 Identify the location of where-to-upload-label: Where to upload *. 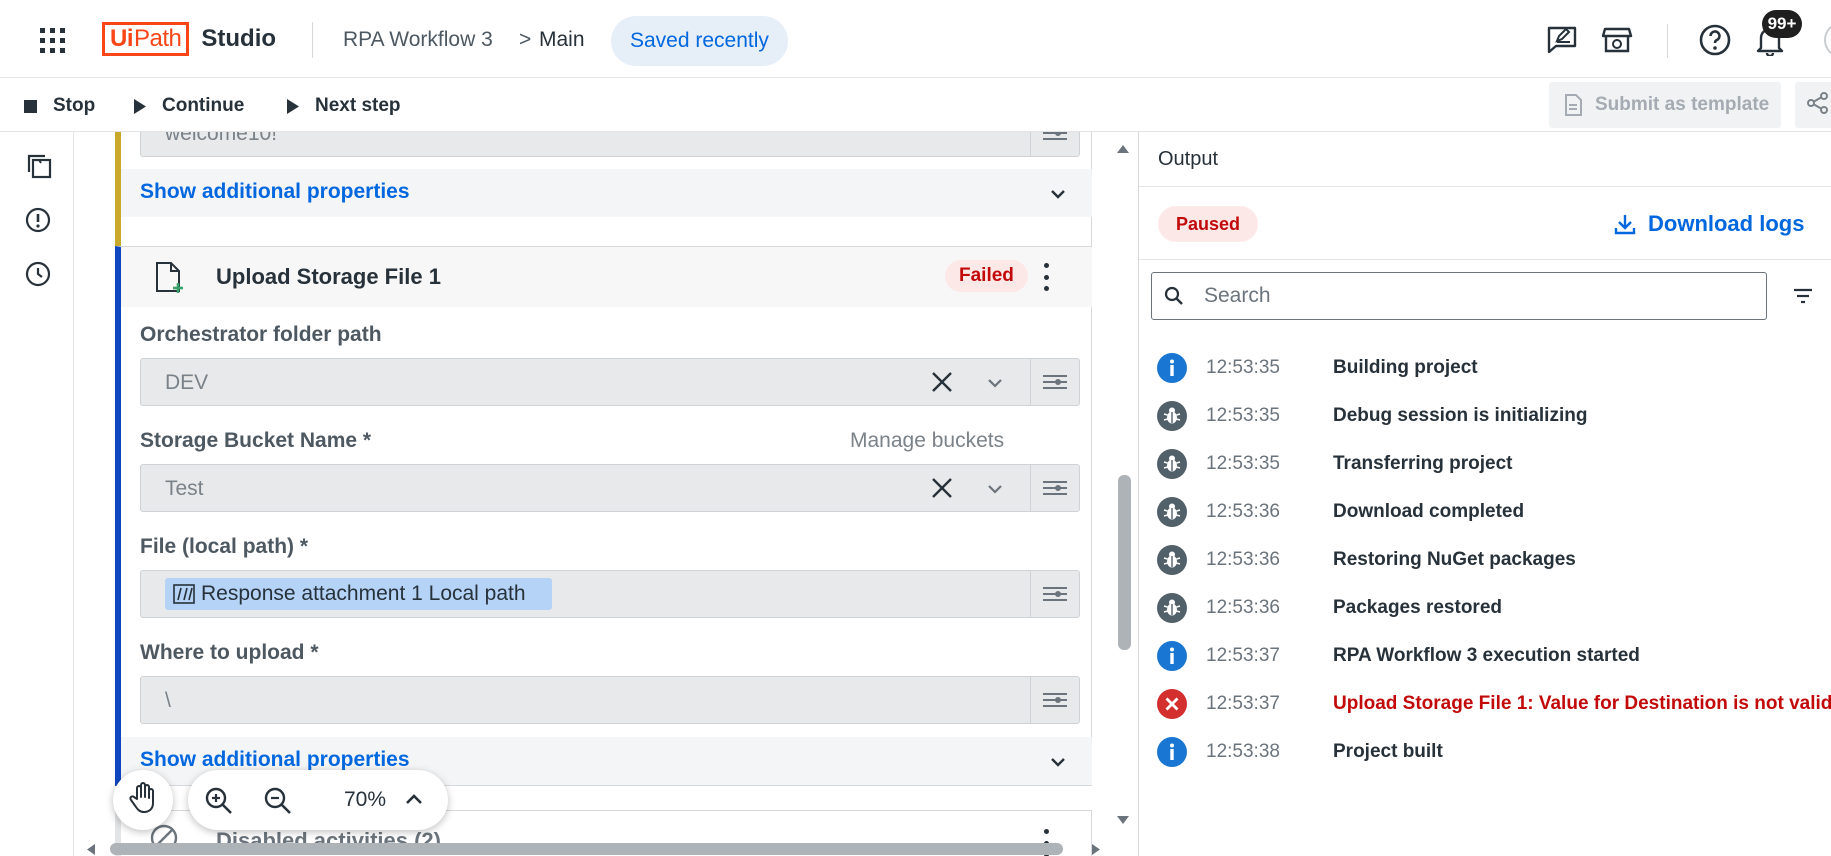
(229, 652).